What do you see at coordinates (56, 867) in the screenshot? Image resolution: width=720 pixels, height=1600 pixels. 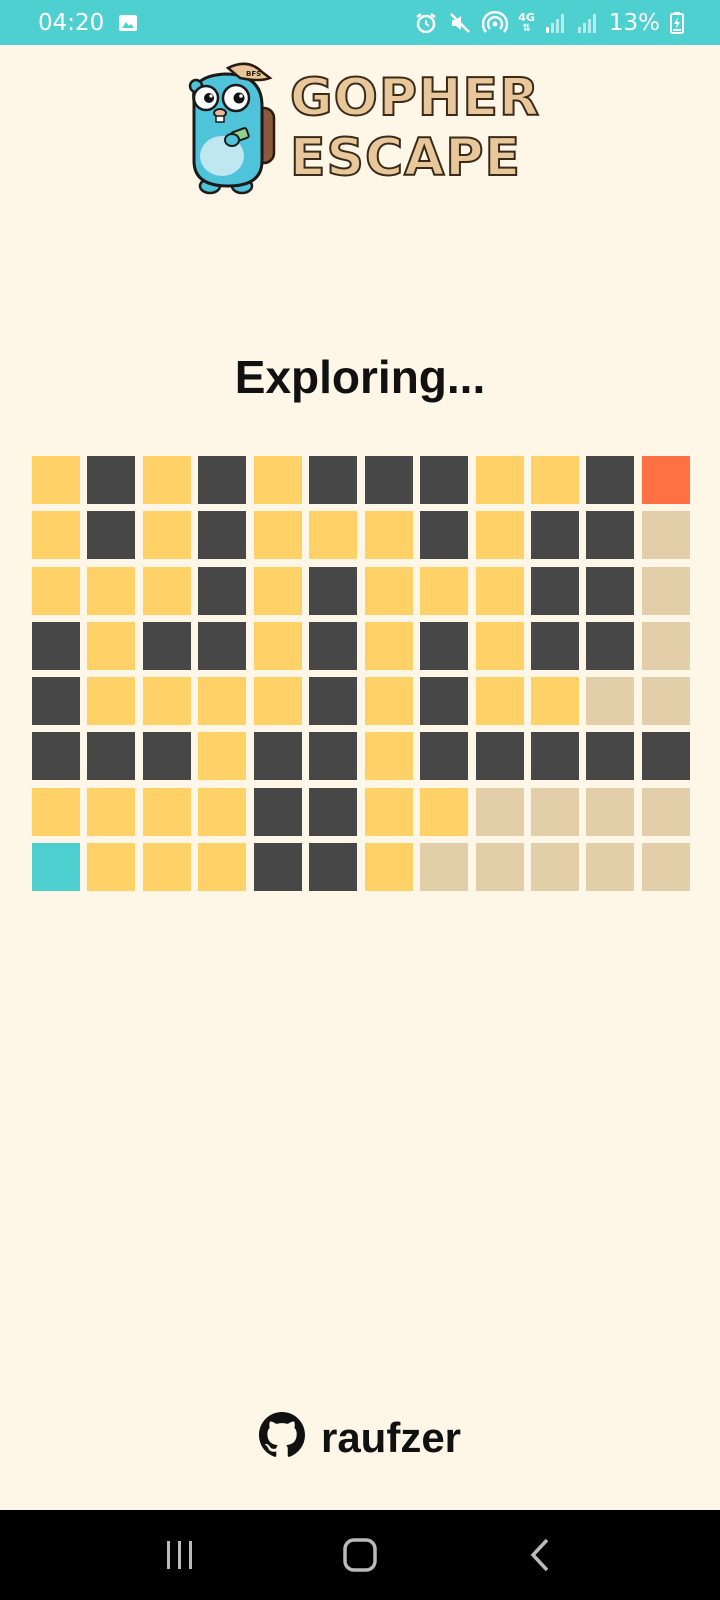 I see `maze-cell-start` at bounding box center [56, 867].